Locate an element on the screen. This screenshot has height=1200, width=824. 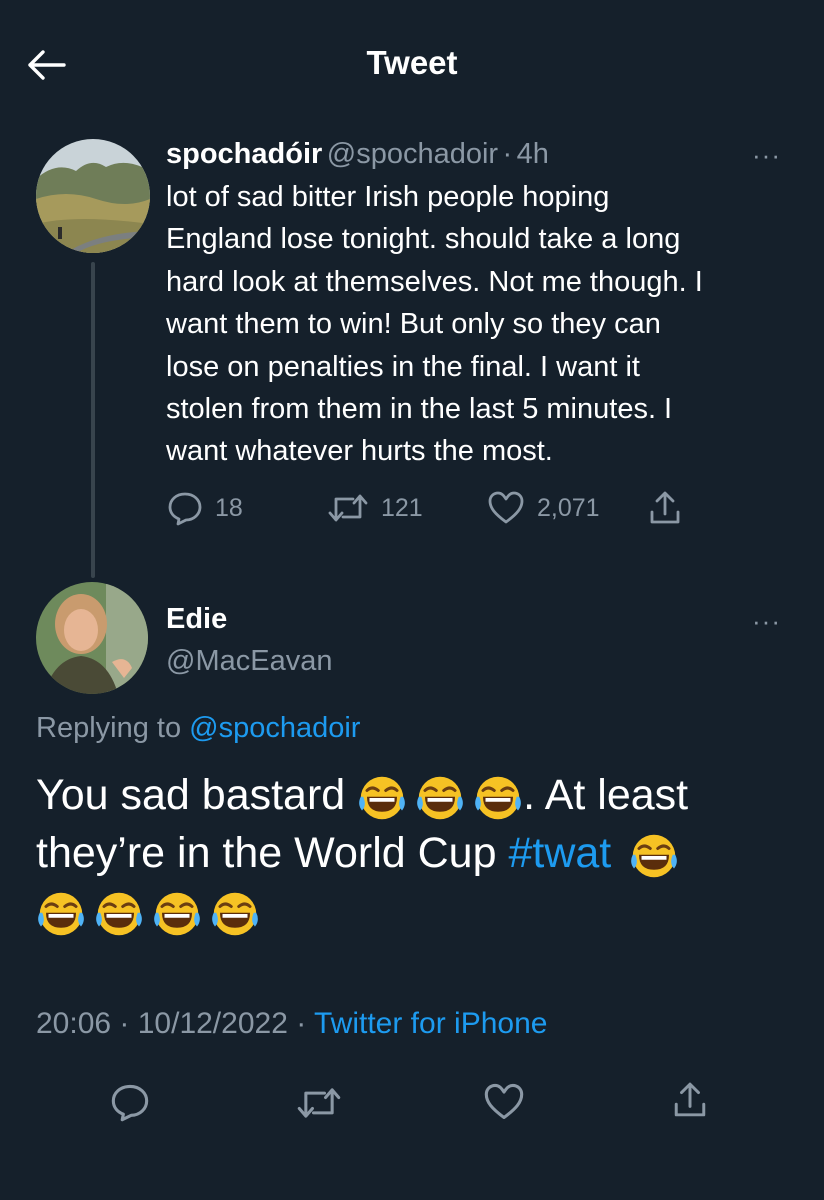
tweet-header: spochadóir @spochadoir · 4h is located at coordinates (357, 154).